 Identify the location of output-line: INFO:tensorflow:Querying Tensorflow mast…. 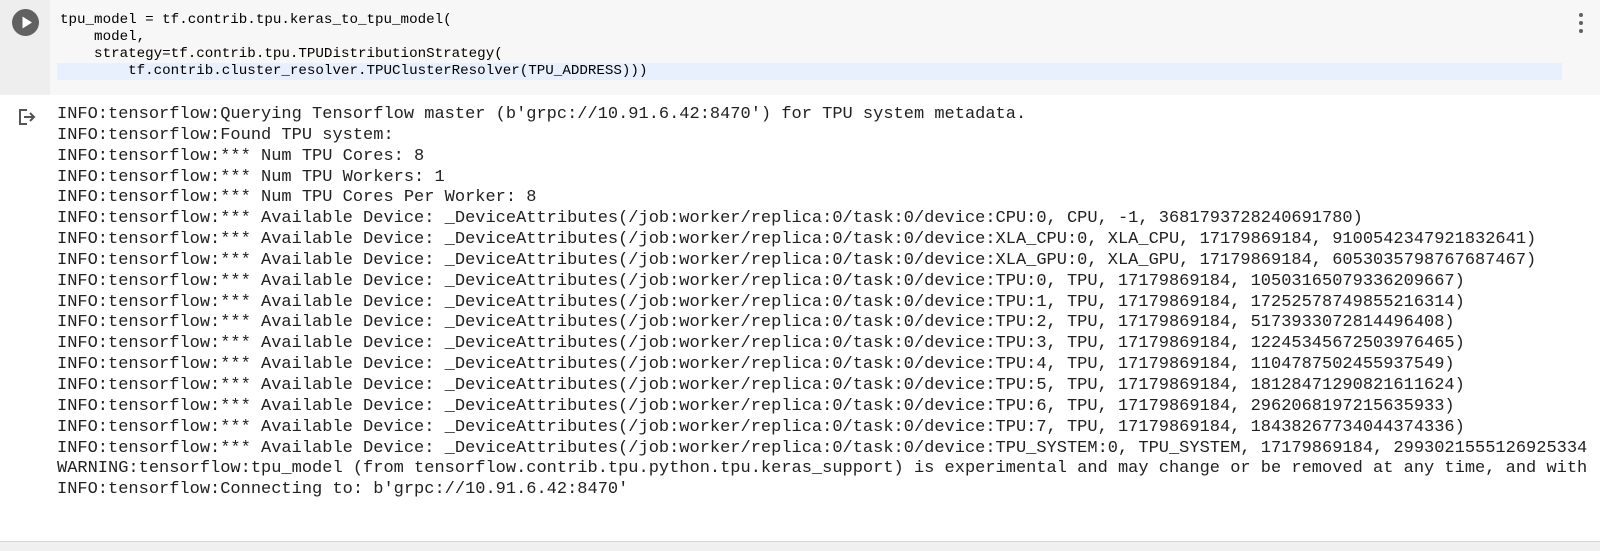
(542, 114).